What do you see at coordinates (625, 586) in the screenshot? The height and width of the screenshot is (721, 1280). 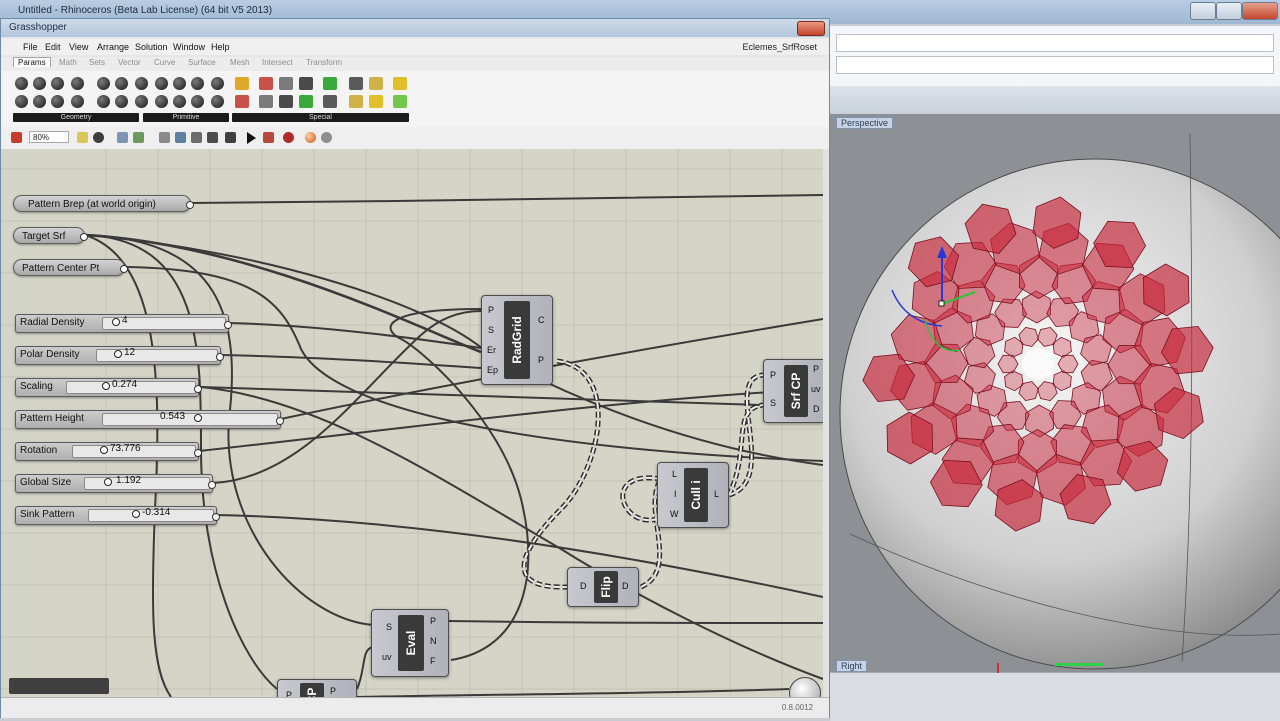 I see `flip-output-d: D` at bounding box center [625, 586].